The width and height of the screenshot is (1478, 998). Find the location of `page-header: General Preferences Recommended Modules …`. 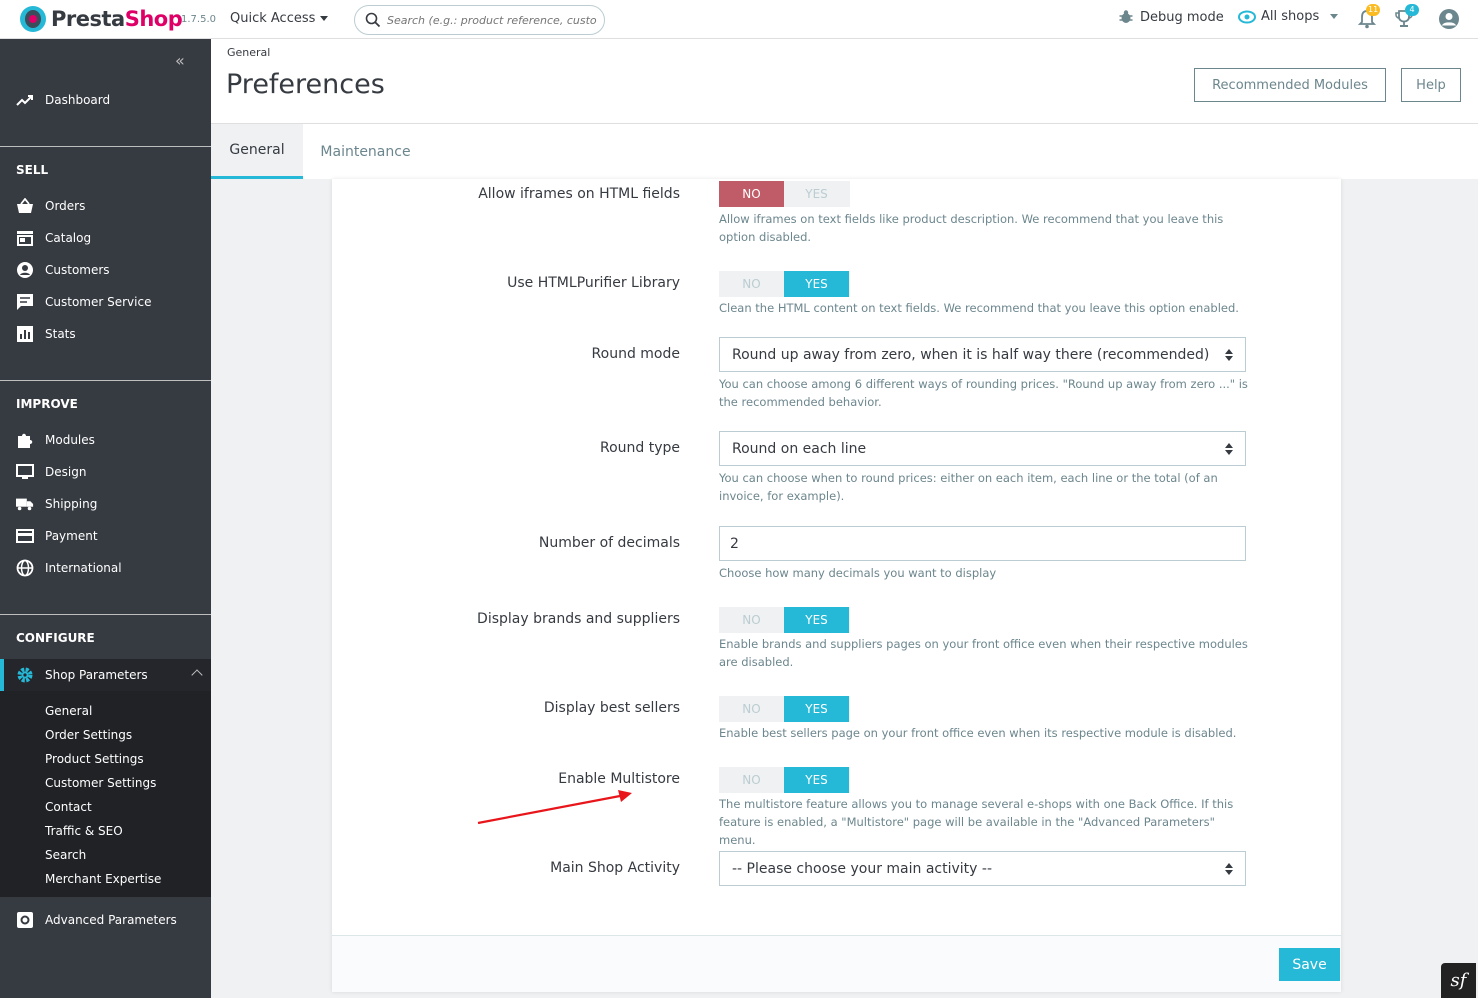

page-header: General Preferences Recommended Modules … is located at coordinates (844, 109).